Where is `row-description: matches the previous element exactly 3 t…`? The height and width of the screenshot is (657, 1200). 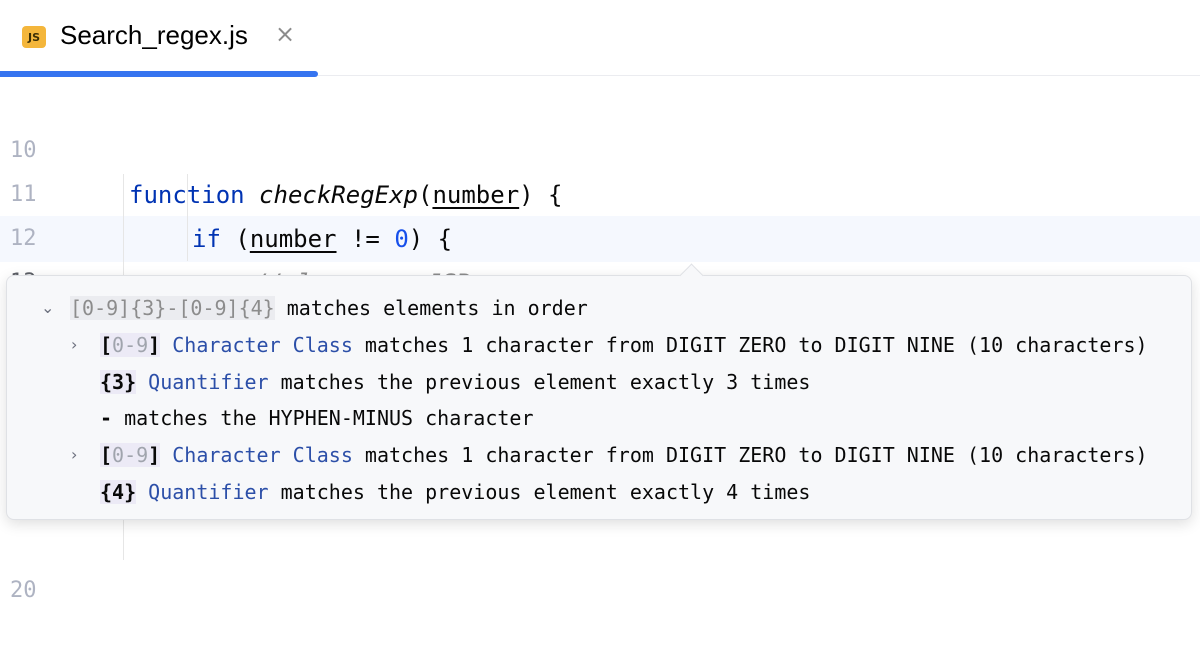 row-description: matches the previous element exactly 3 t… is located at coordinates (539, 382).